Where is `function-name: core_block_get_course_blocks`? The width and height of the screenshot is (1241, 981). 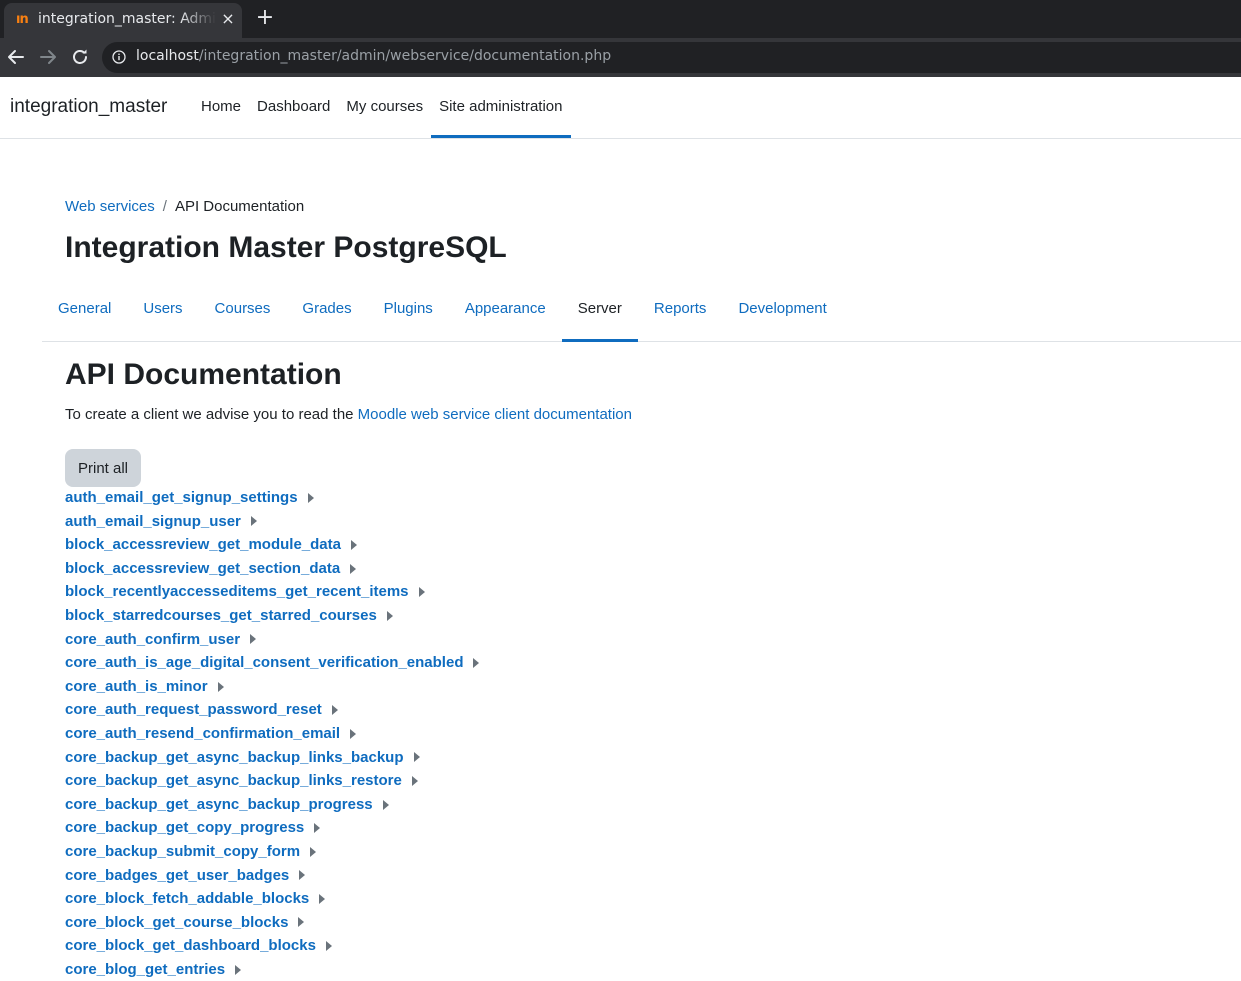
function-name: core_block_get_course_blocks is located at coordinates (176, 923).